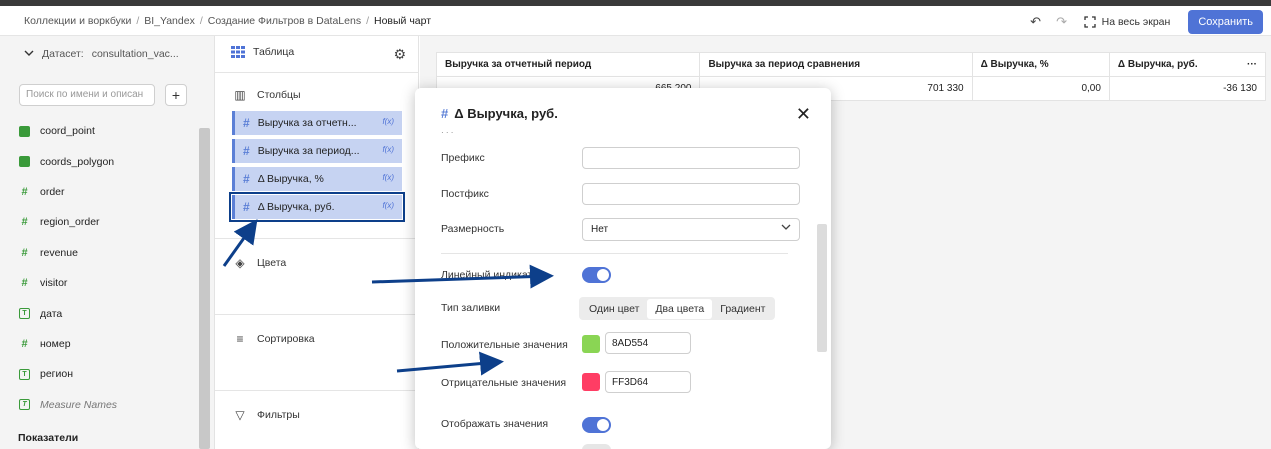 The image size is (1271, 449). I want to click on visualization-selector: Таблица ⚙, so click(318, 54).